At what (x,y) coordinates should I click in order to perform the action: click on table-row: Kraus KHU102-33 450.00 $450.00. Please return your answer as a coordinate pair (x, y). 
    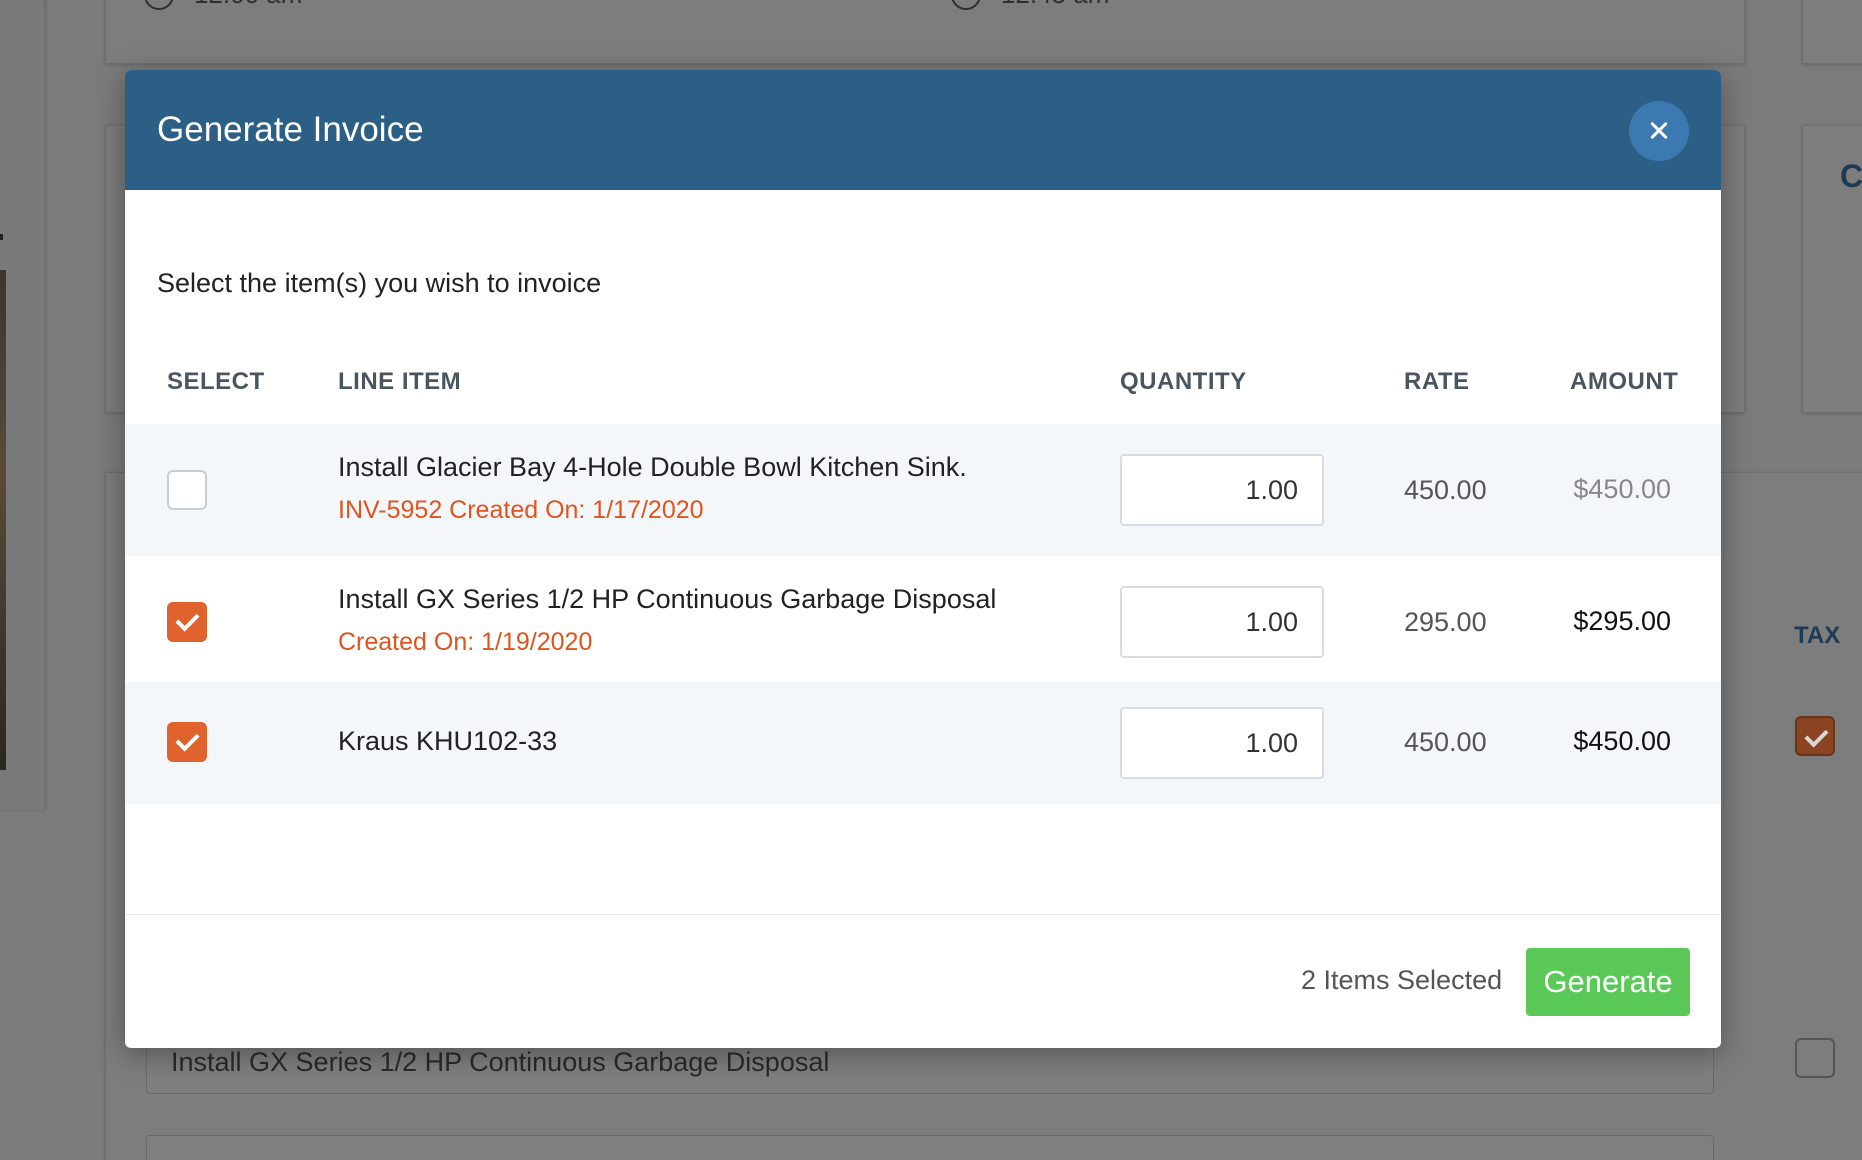
    Looking at the image, I should click on (923, 743).